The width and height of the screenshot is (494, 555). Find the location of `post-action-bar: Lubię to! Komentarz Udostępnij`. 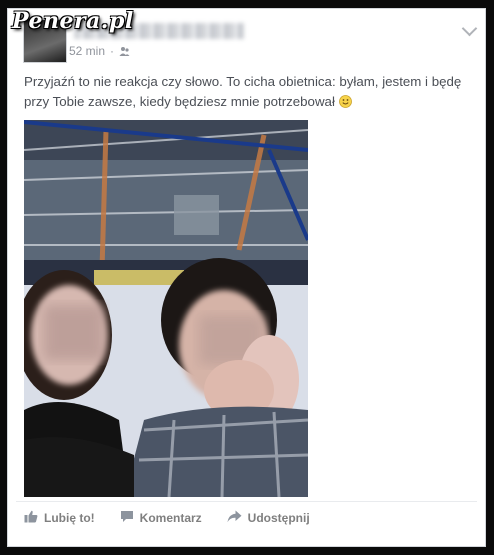

post-action-bar: Lubię to! Komentarz Udostępnij is located at coordinates (179, 518).